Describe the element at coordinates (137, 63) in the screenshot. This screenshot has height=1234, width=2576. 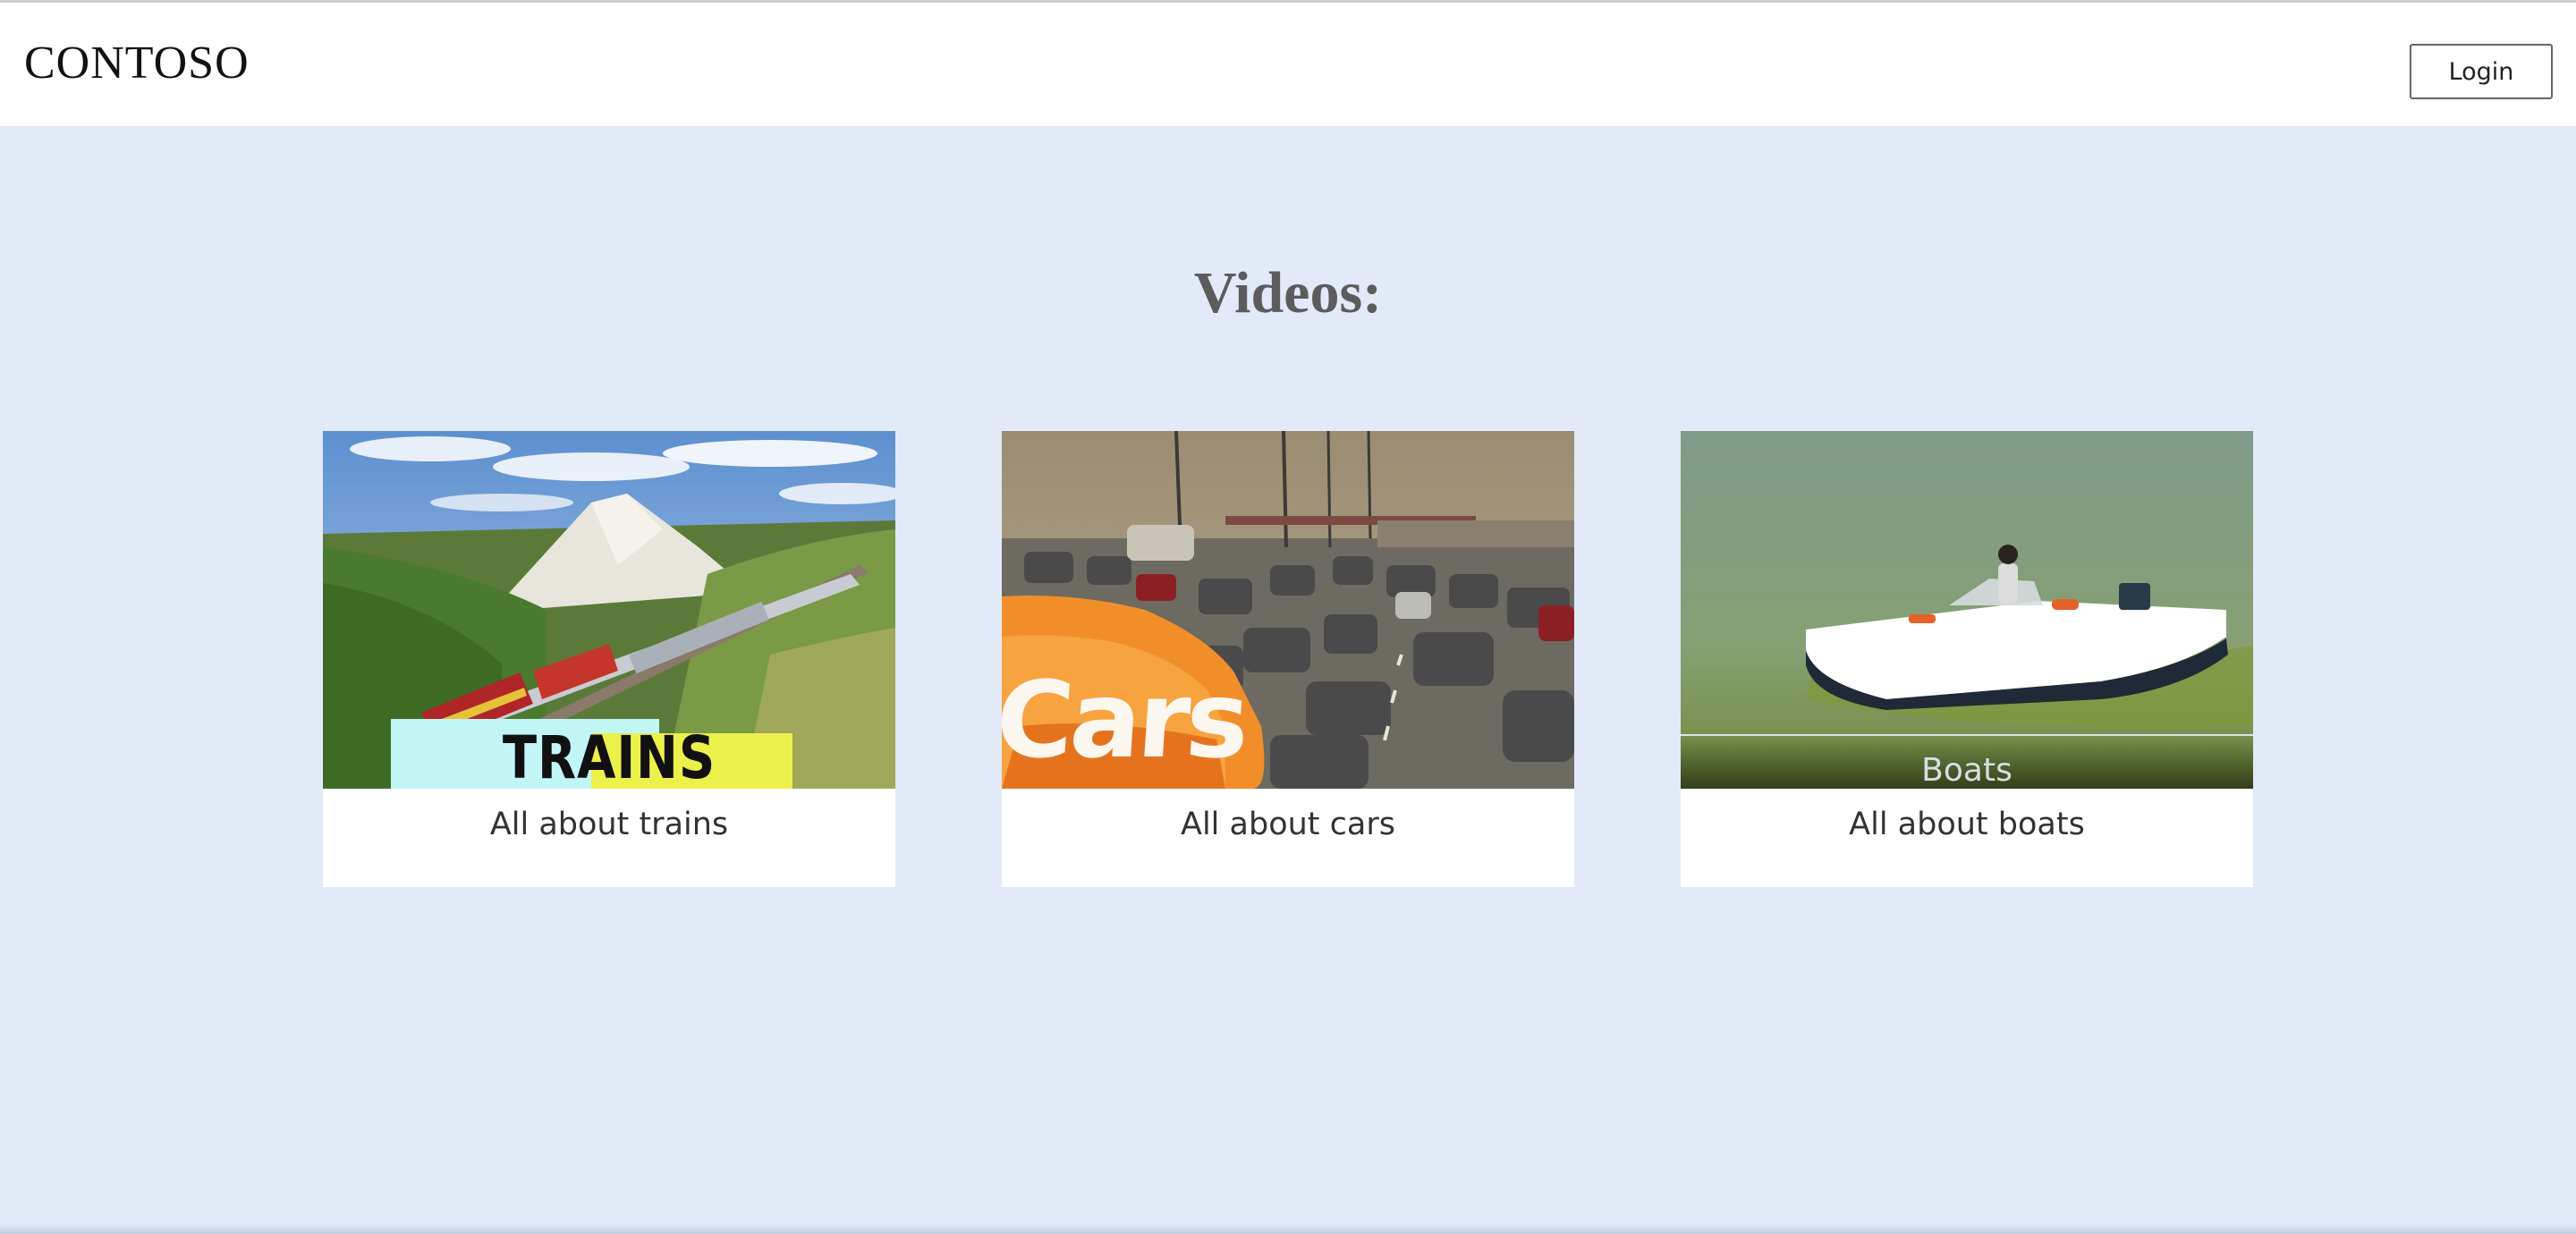
I see `brand-logo: CONTOSO` at that location.